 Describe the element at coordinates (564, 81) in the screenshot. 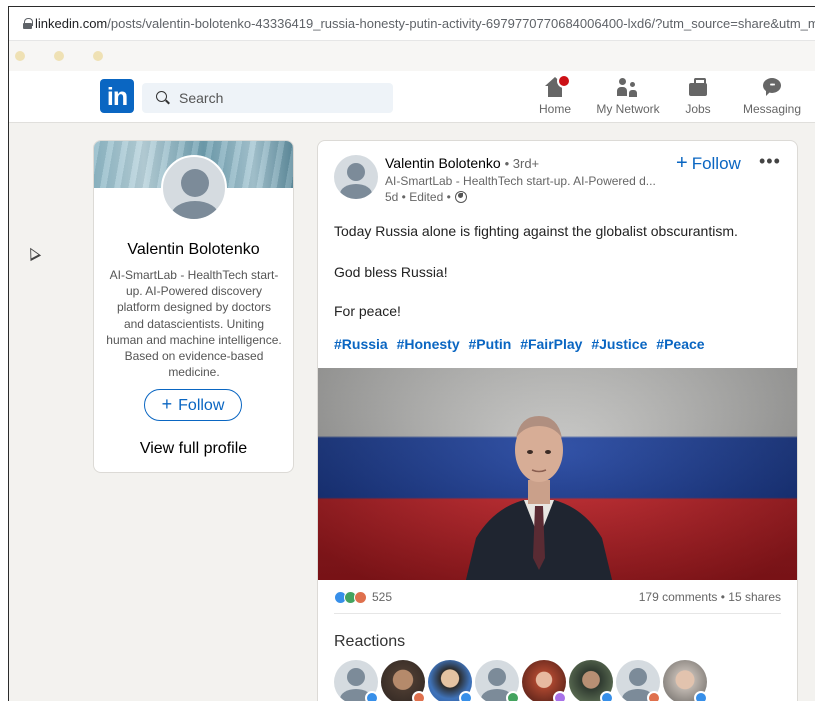

I see `notification-badge` at that location.